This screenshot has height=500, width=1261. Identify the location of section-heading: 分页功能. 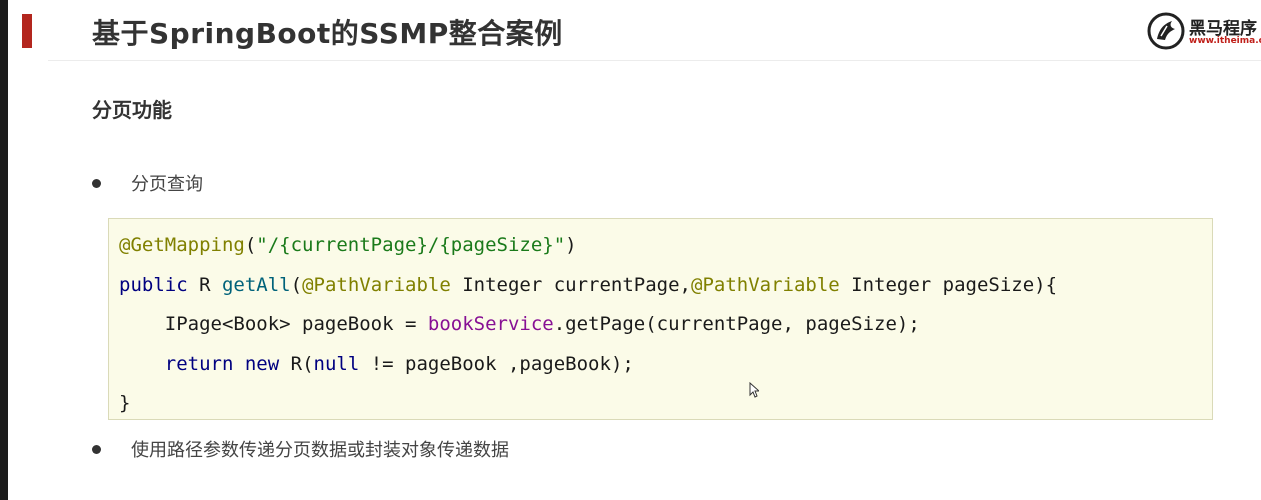
(132, 110).